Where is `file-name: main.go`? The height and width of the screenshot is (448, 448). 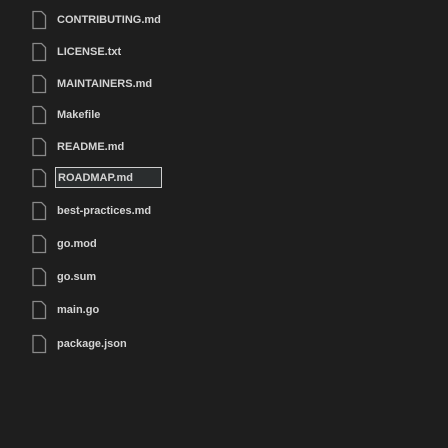
file-name: main.go is located at coordinates (78, 310).